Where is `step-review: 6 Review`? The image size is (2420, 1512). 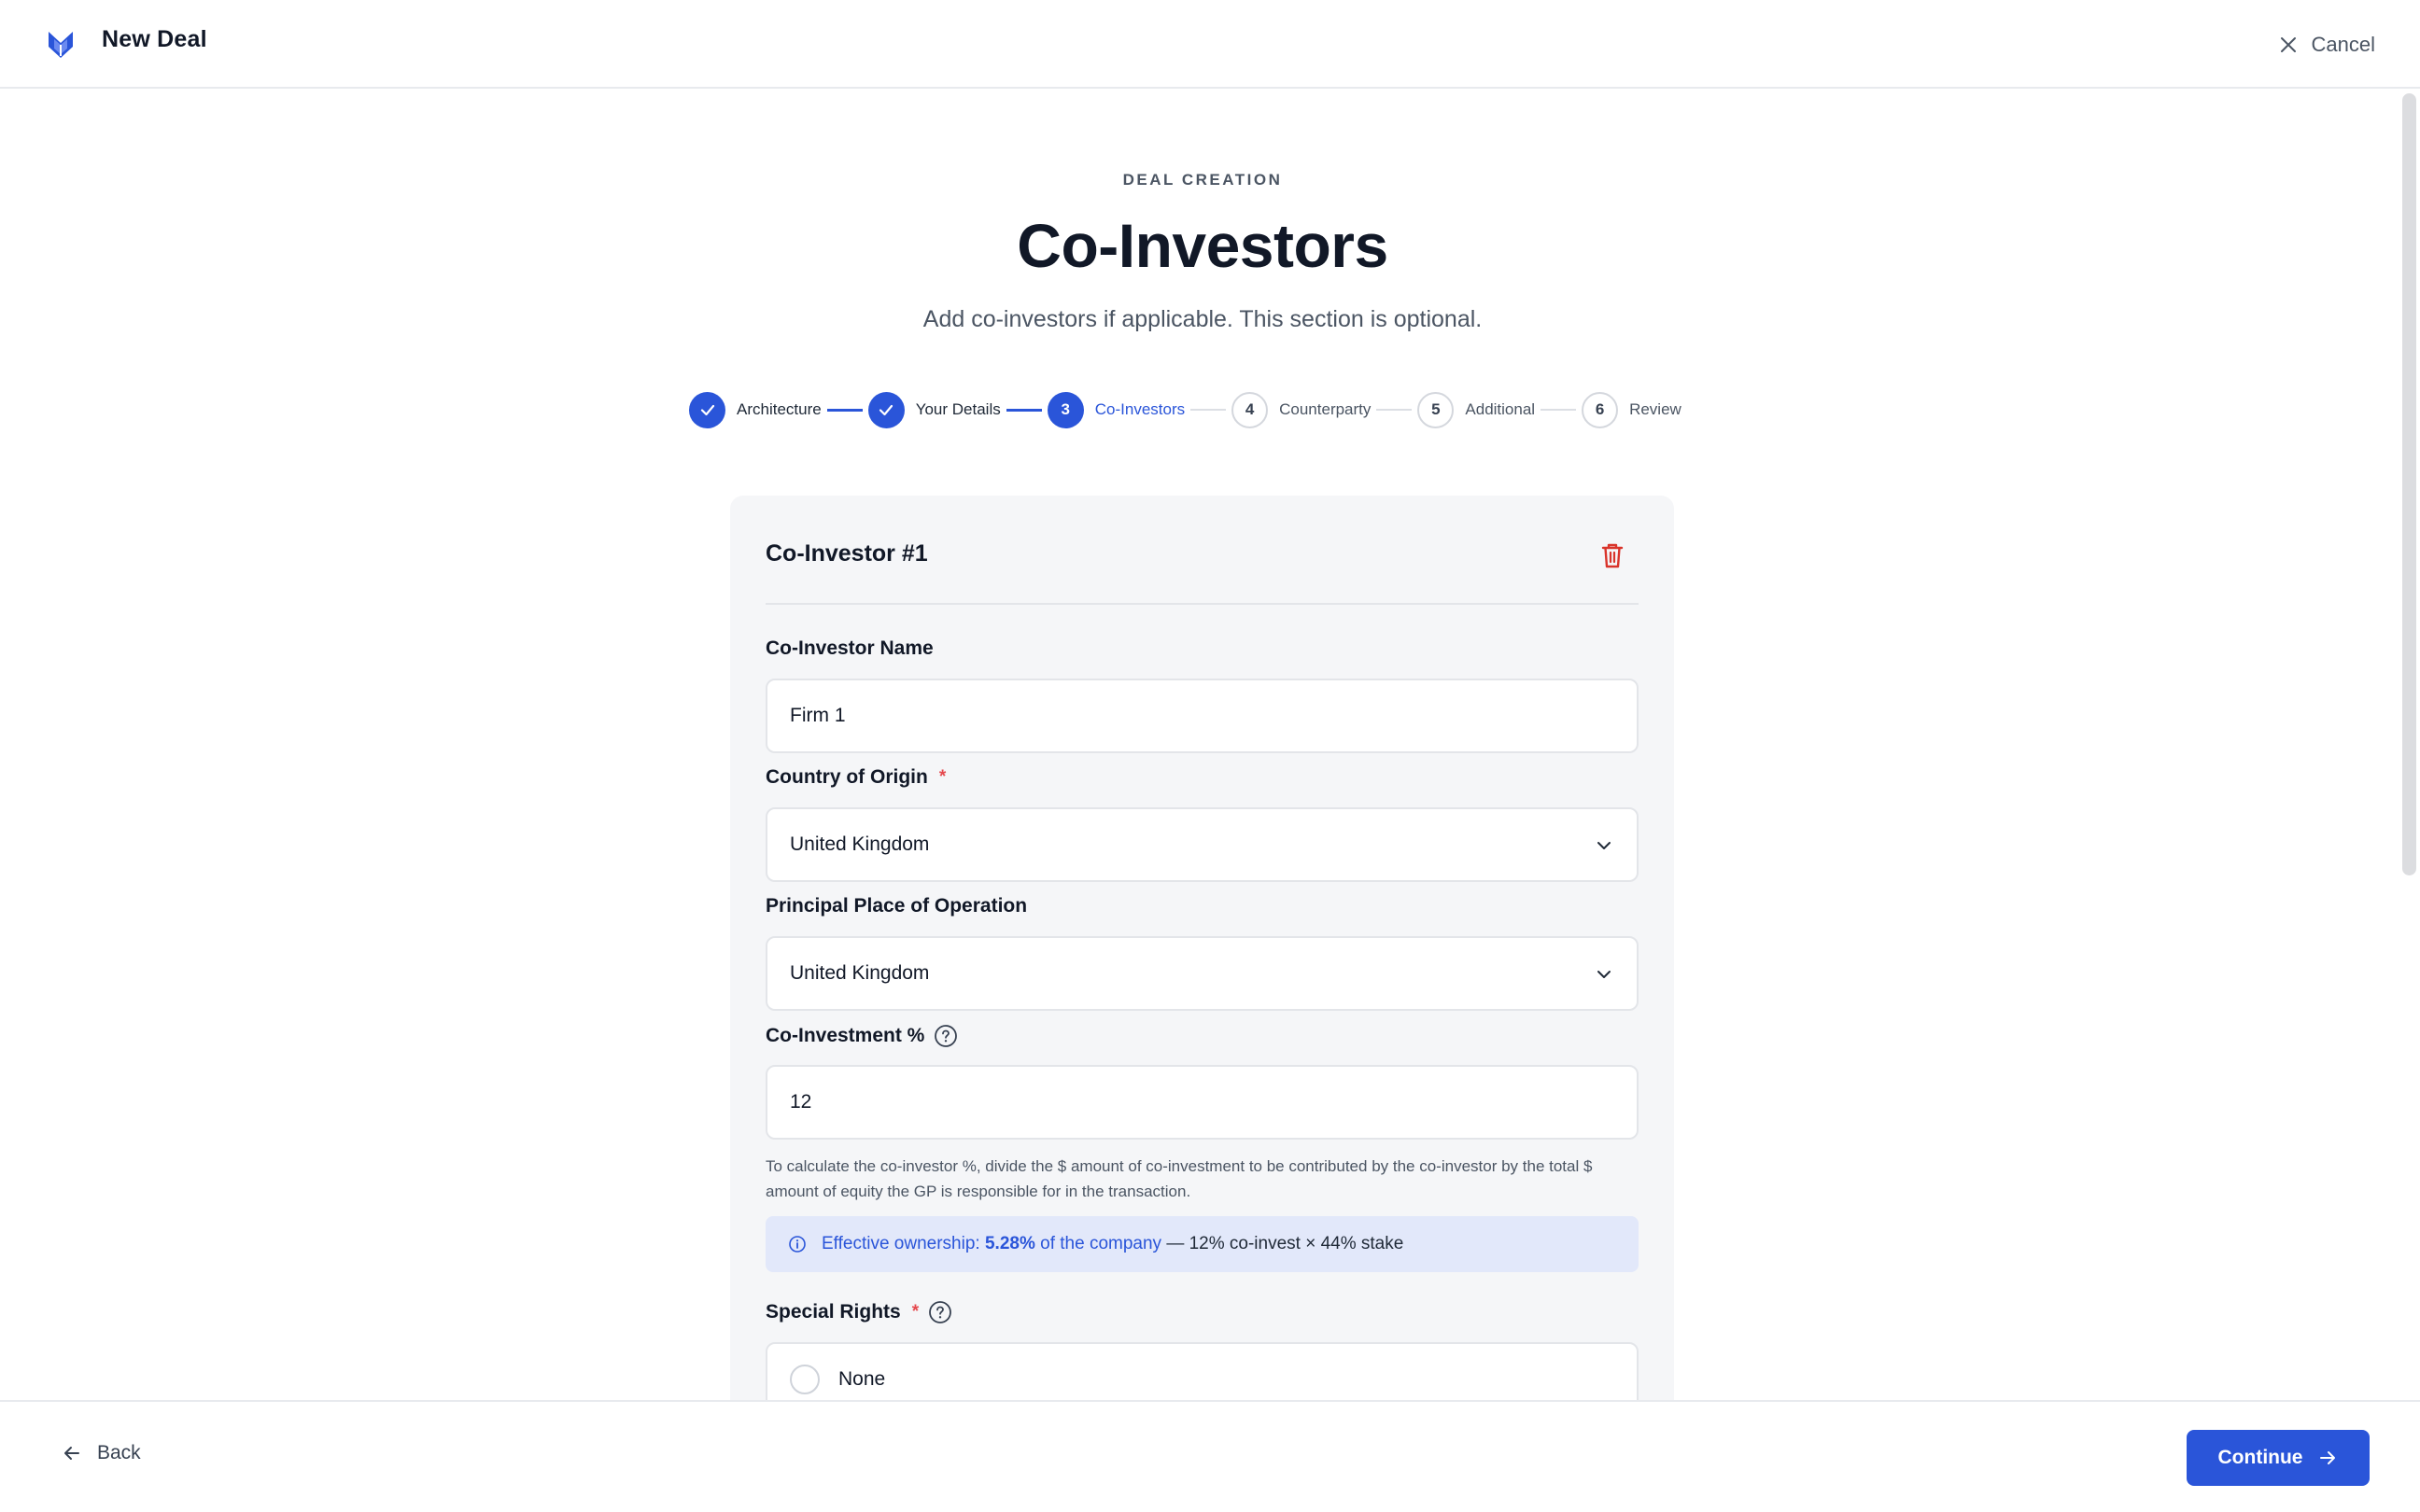 step-review: 6 Review is located at coordinates (1632, 409).